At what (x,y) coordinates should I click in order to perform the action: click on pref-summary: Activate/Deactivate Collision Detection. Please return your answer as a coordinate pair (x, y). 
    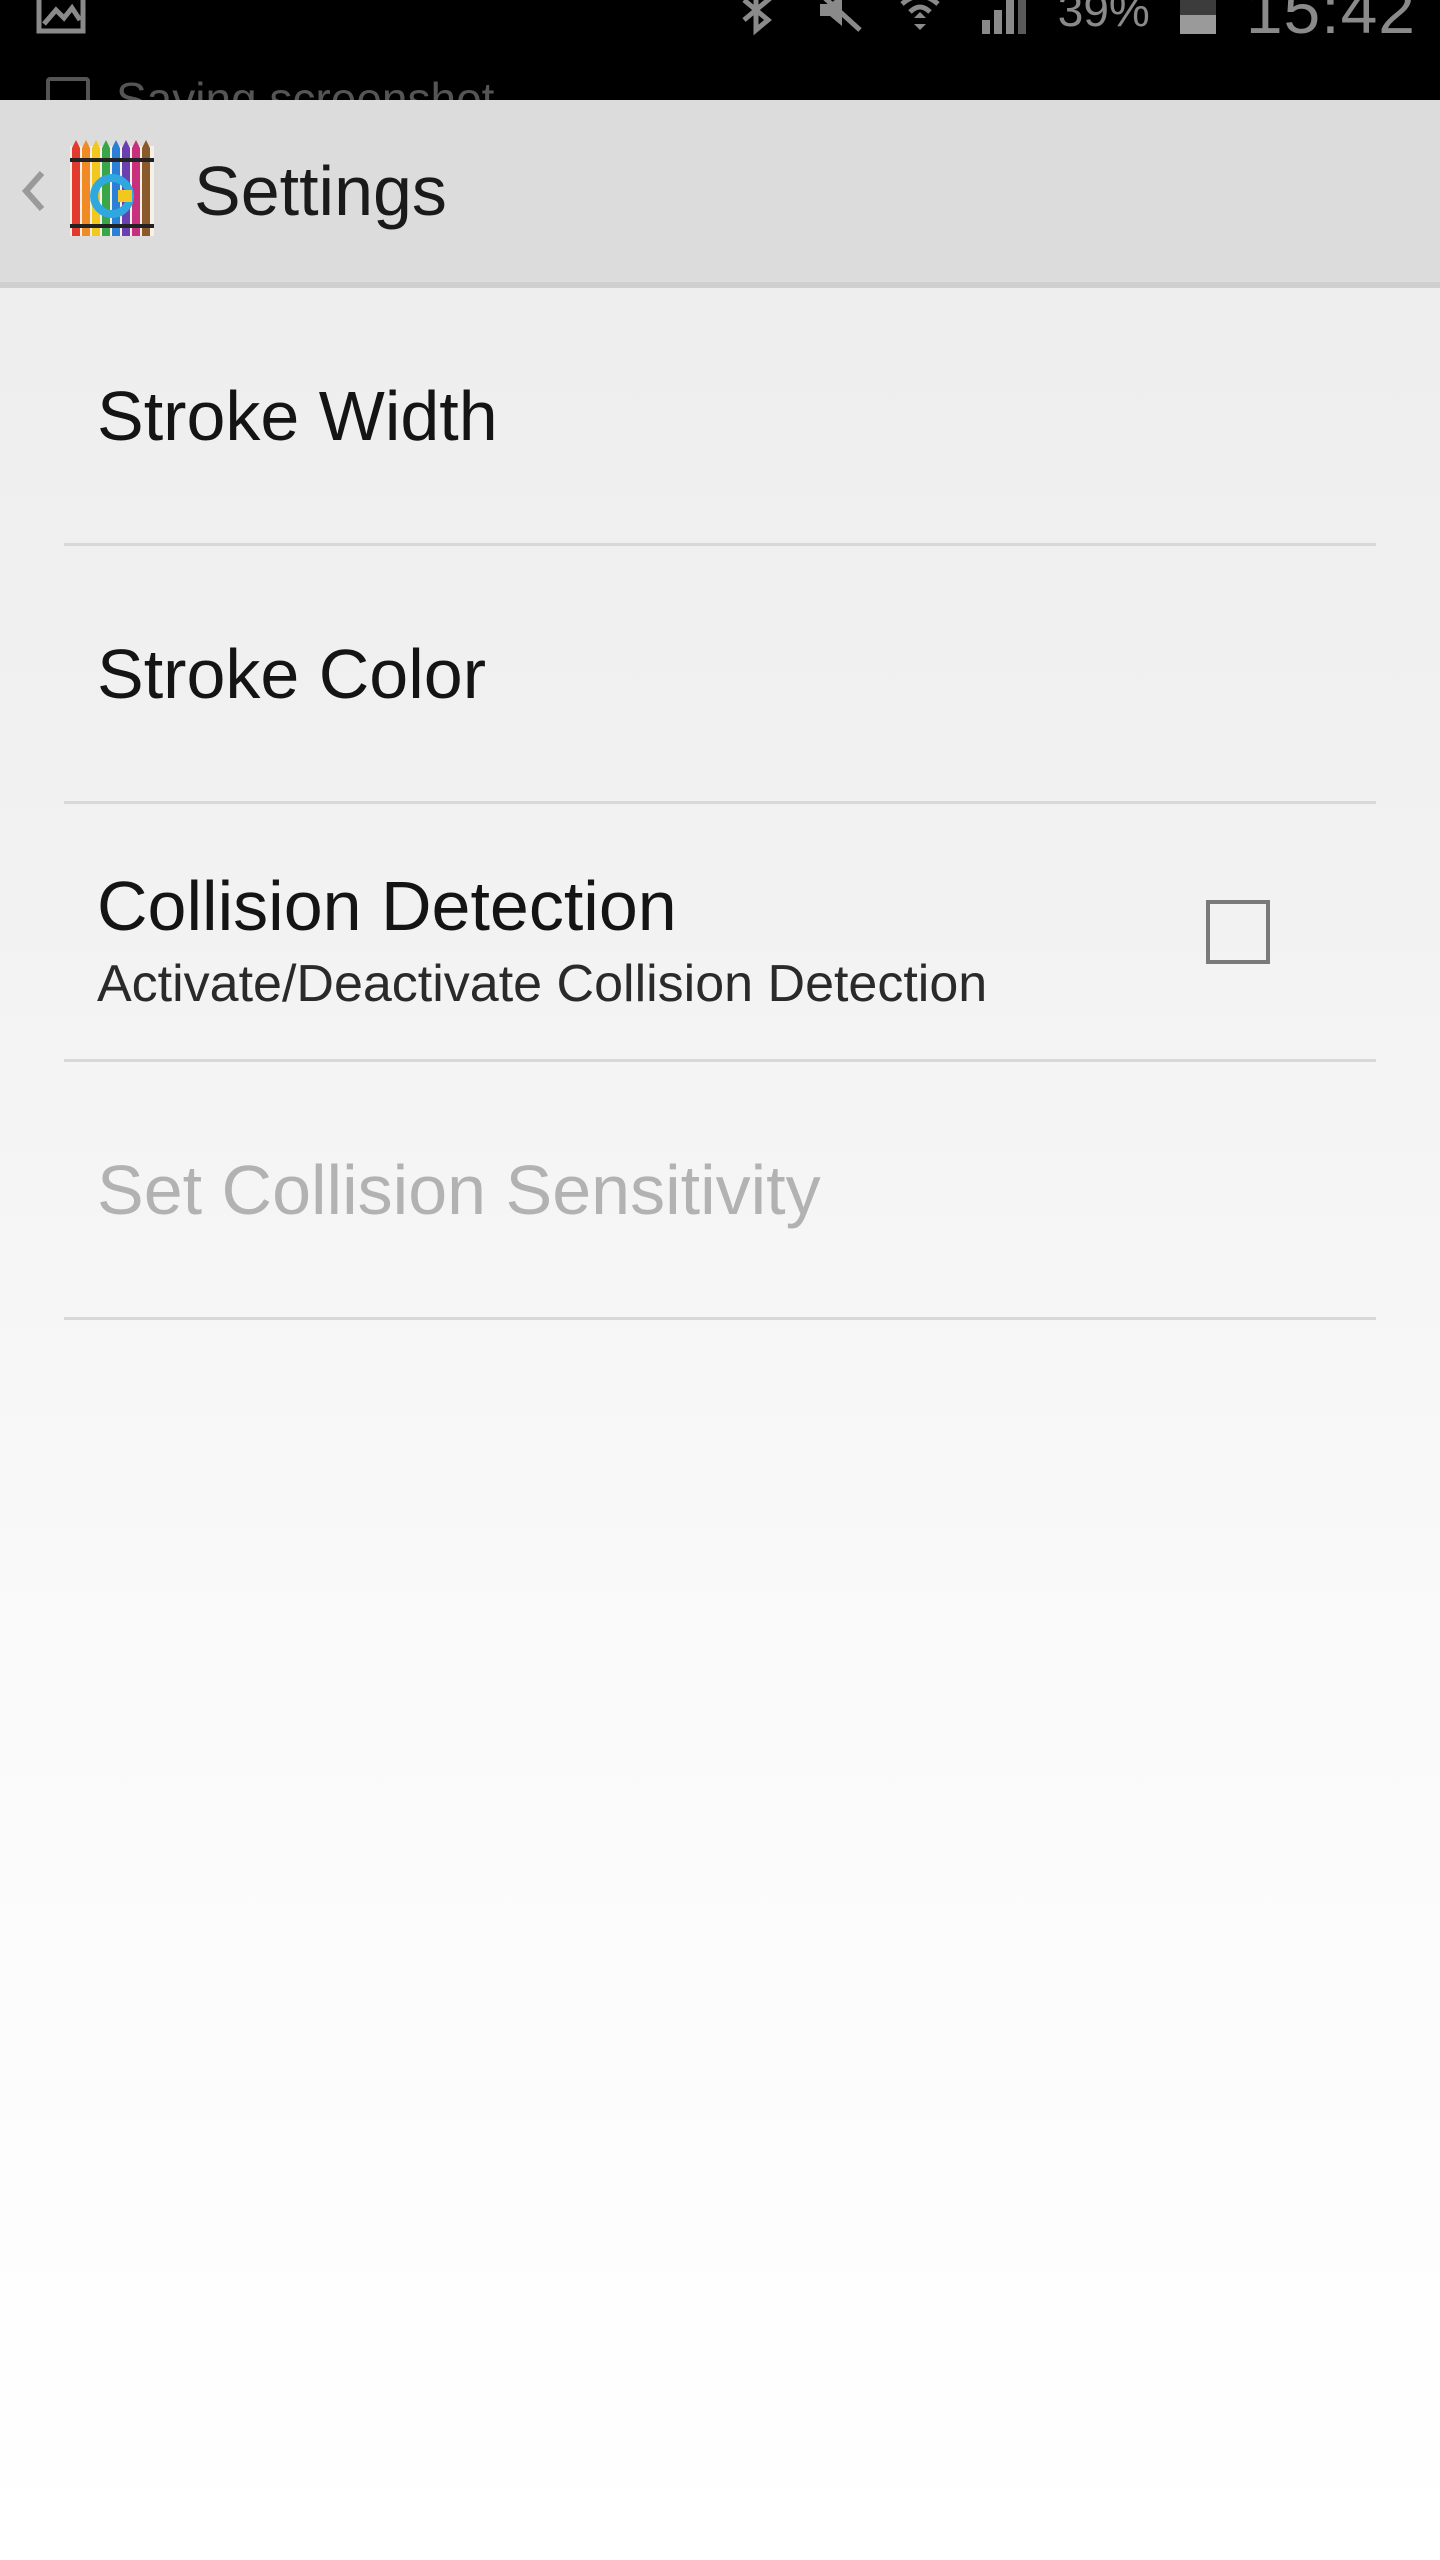
    Looking at the image, I should click on (542, 984).